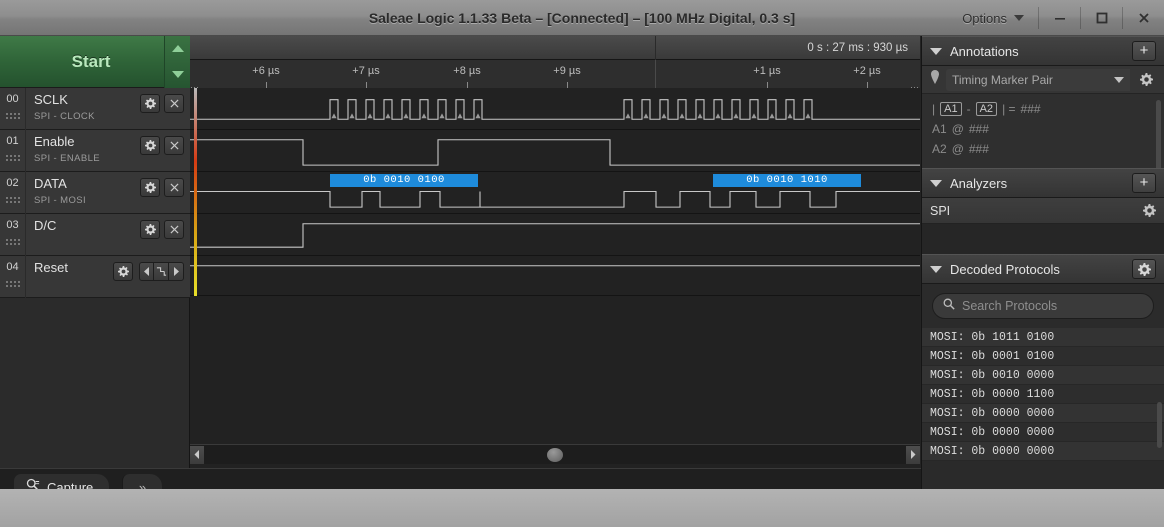 This screenshot has height=527, width=1164. Describe the element at coordinates (555, 109) in the screenshot. I see `waveform-row-sclk` at that location.